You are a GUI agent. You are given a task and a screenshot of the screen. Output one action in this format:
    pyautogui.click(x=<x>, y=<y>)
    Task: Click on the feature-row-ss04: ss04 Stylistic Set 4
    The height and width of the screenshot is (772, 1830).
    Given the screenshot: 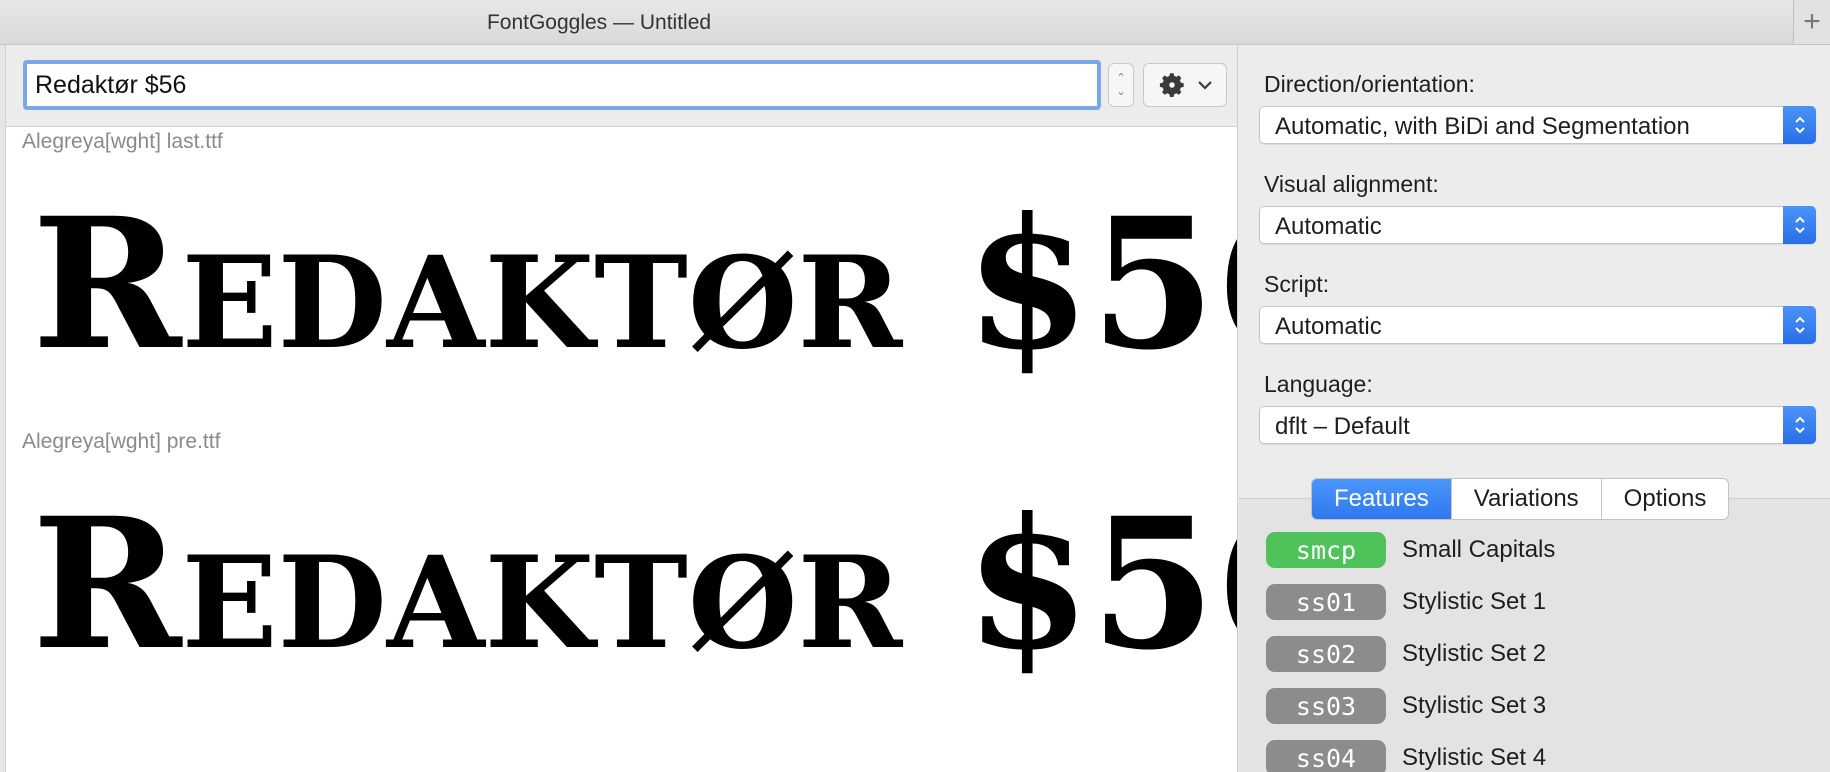 What is the action you would take?
    pyautogui.click(x=1406, y=755)
    